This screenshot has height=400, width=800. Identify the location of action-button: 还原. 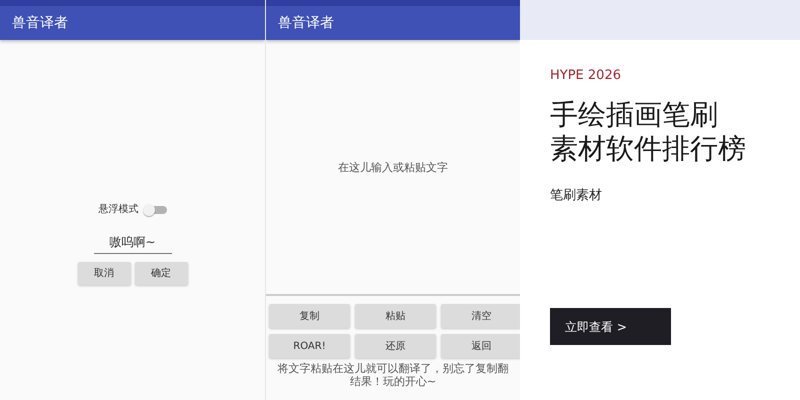
(395, 346).